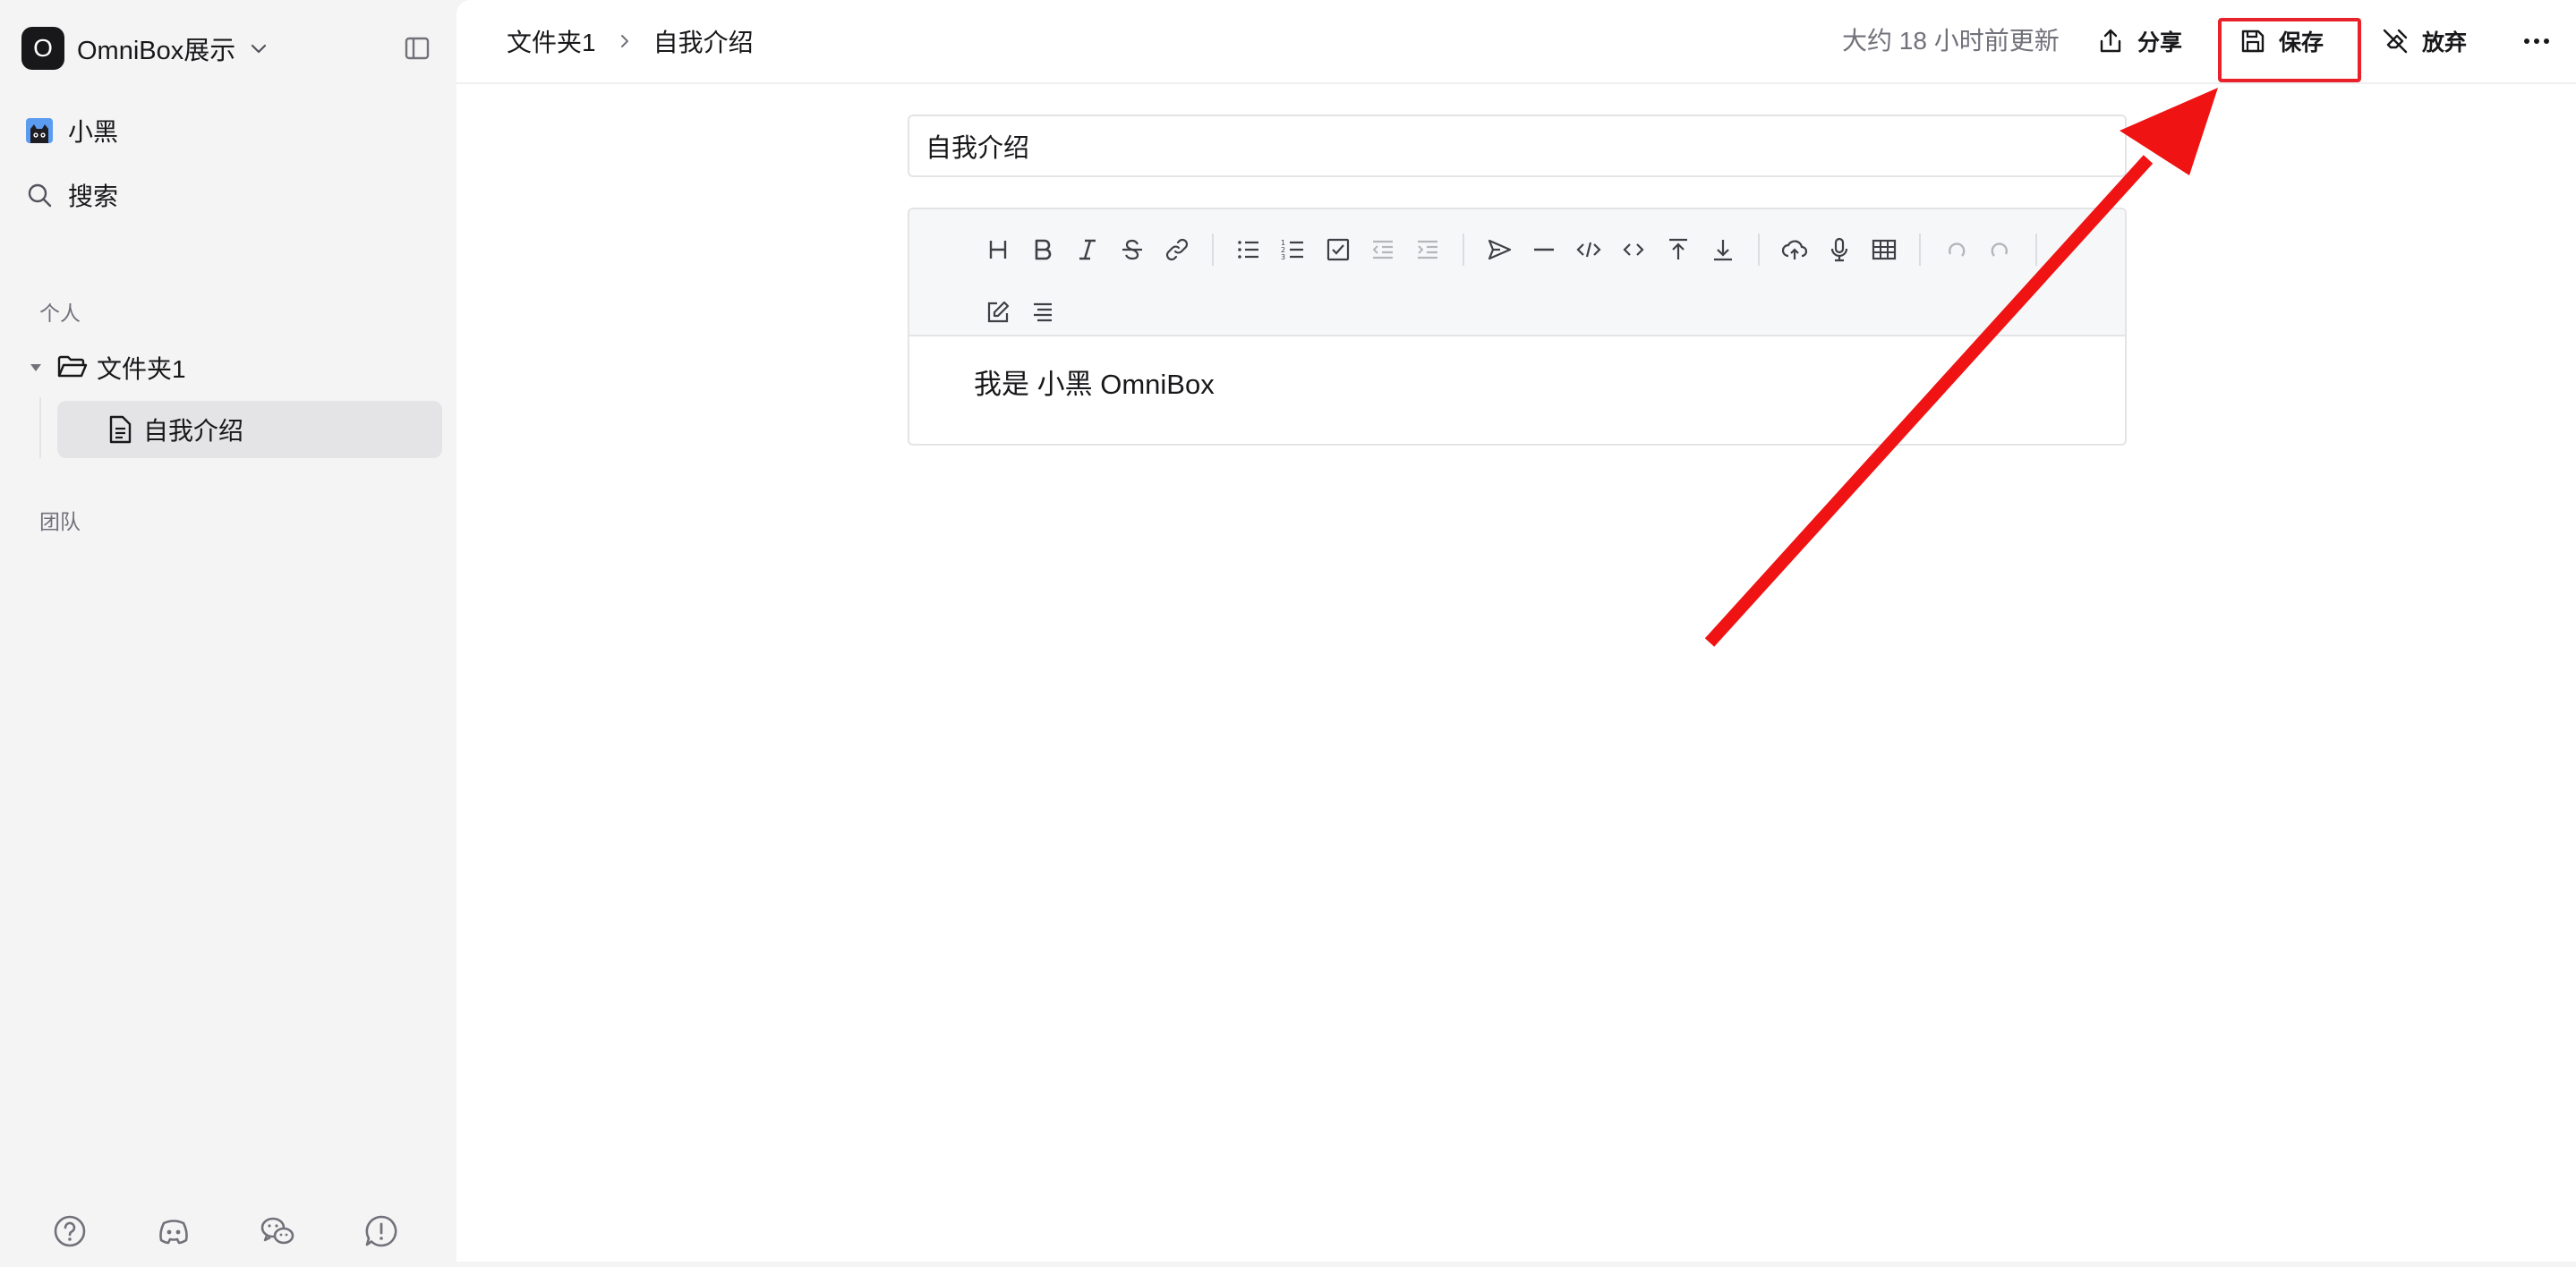 This screenshot has height=1267, width=2576. What do you see at coordinates (2289, 50) in the screenshot?
I see `save-highlight-annotation` at bounding box center [2289, 50].